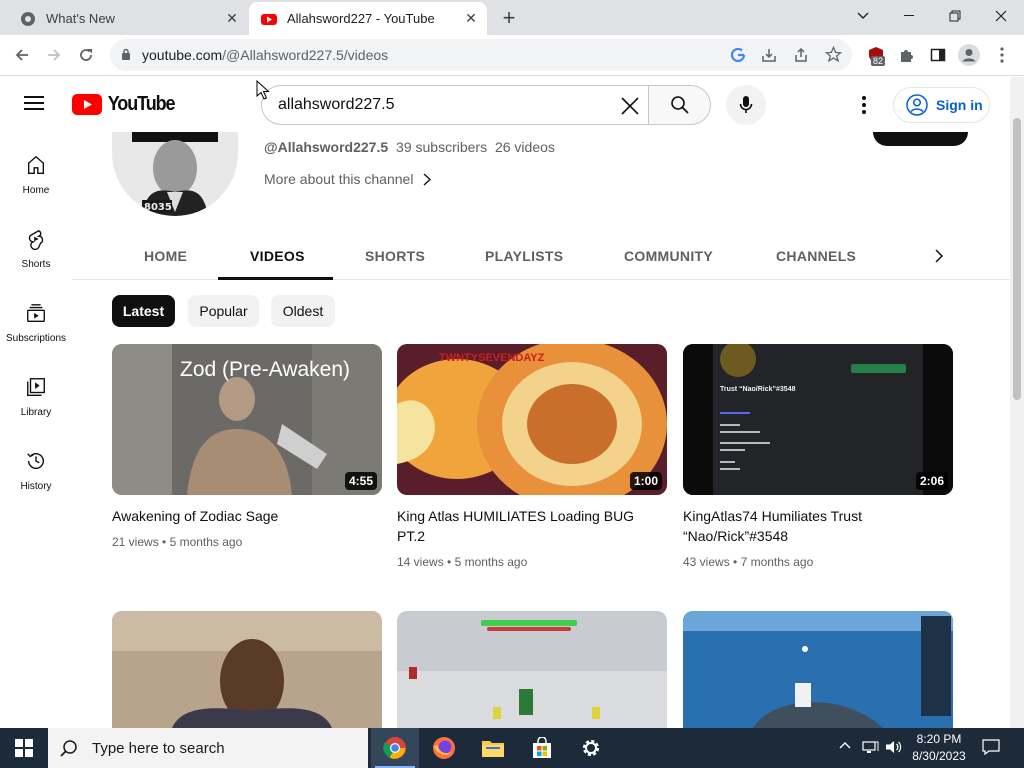 This screenshot has height=768, width=1024. I want to click on search-icon, so click(68, 748).